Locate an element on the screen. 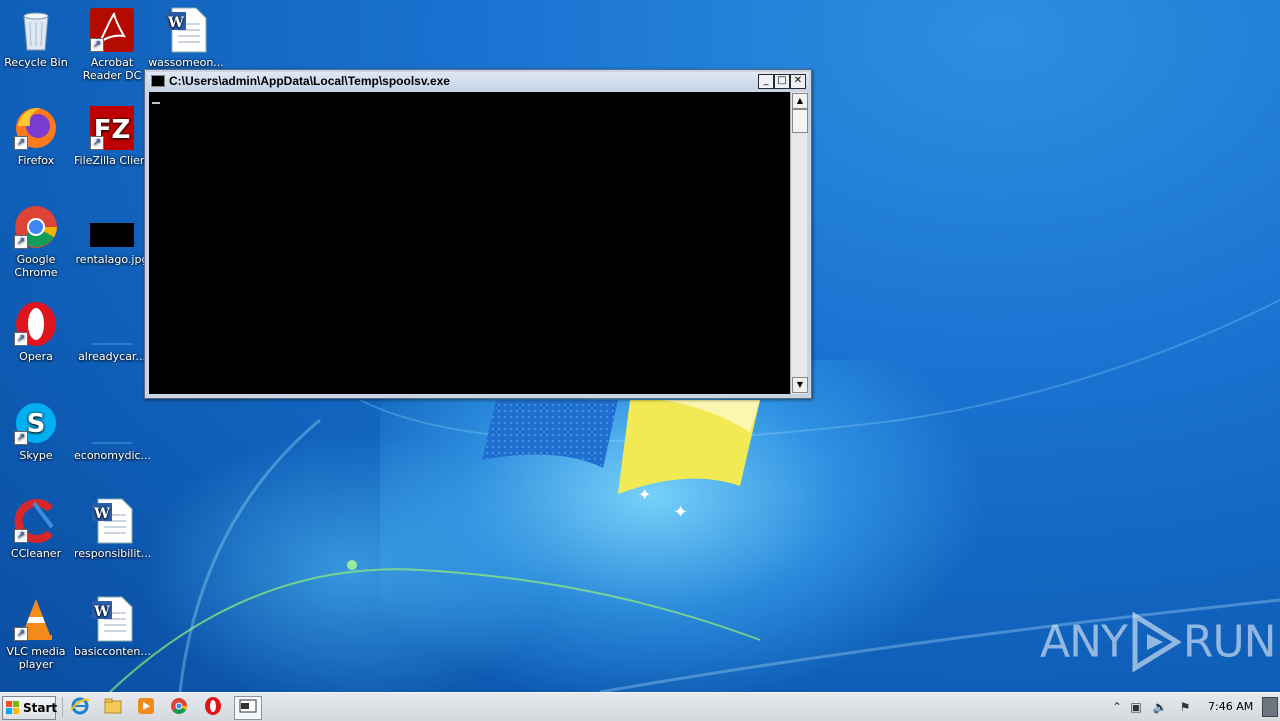 The width and height of the screenshot is (1280, 721). scroll-thumb is located at coordinates (800, 121).